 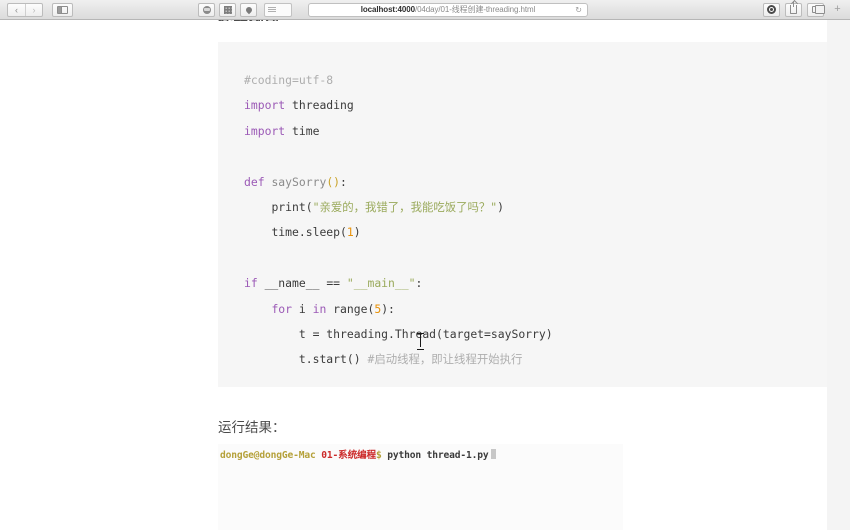 I want to click on code-keyword-import-1: import, so click(x=265, y=105).